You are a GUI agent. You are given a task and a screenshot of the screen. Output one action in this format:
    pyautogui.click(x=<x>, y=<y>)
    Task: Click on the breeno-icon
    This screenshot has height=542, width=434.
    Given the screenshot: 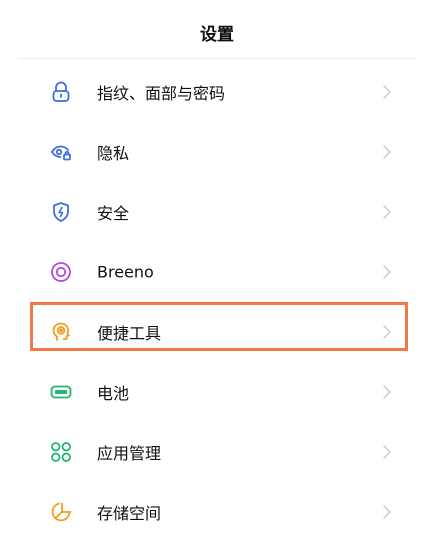 What is the action you would take?
    pyautogui.click(x=61, y=272)
    